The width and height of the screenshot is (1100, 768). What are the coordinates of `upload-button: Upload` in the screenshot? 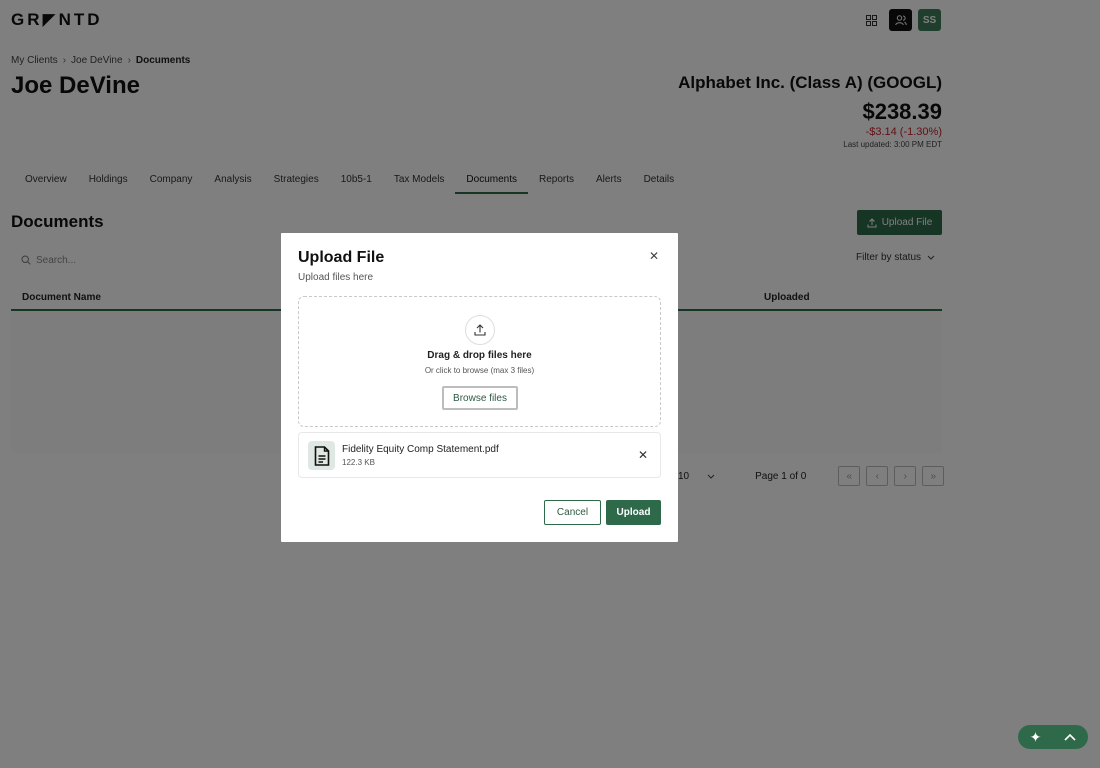 It's located at (633, 512).